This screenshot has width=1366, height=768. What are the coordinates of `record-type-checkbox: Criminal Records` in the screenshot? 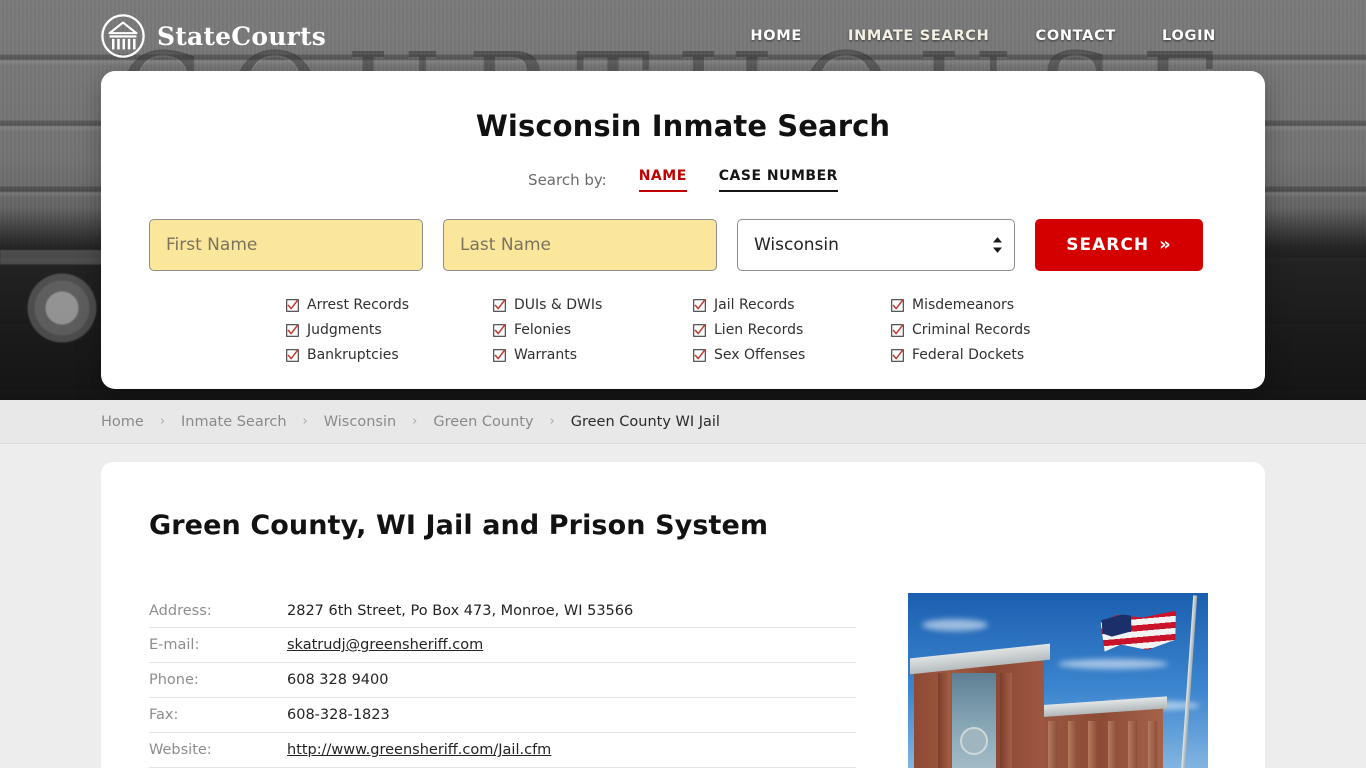 It's located at (991, 330).